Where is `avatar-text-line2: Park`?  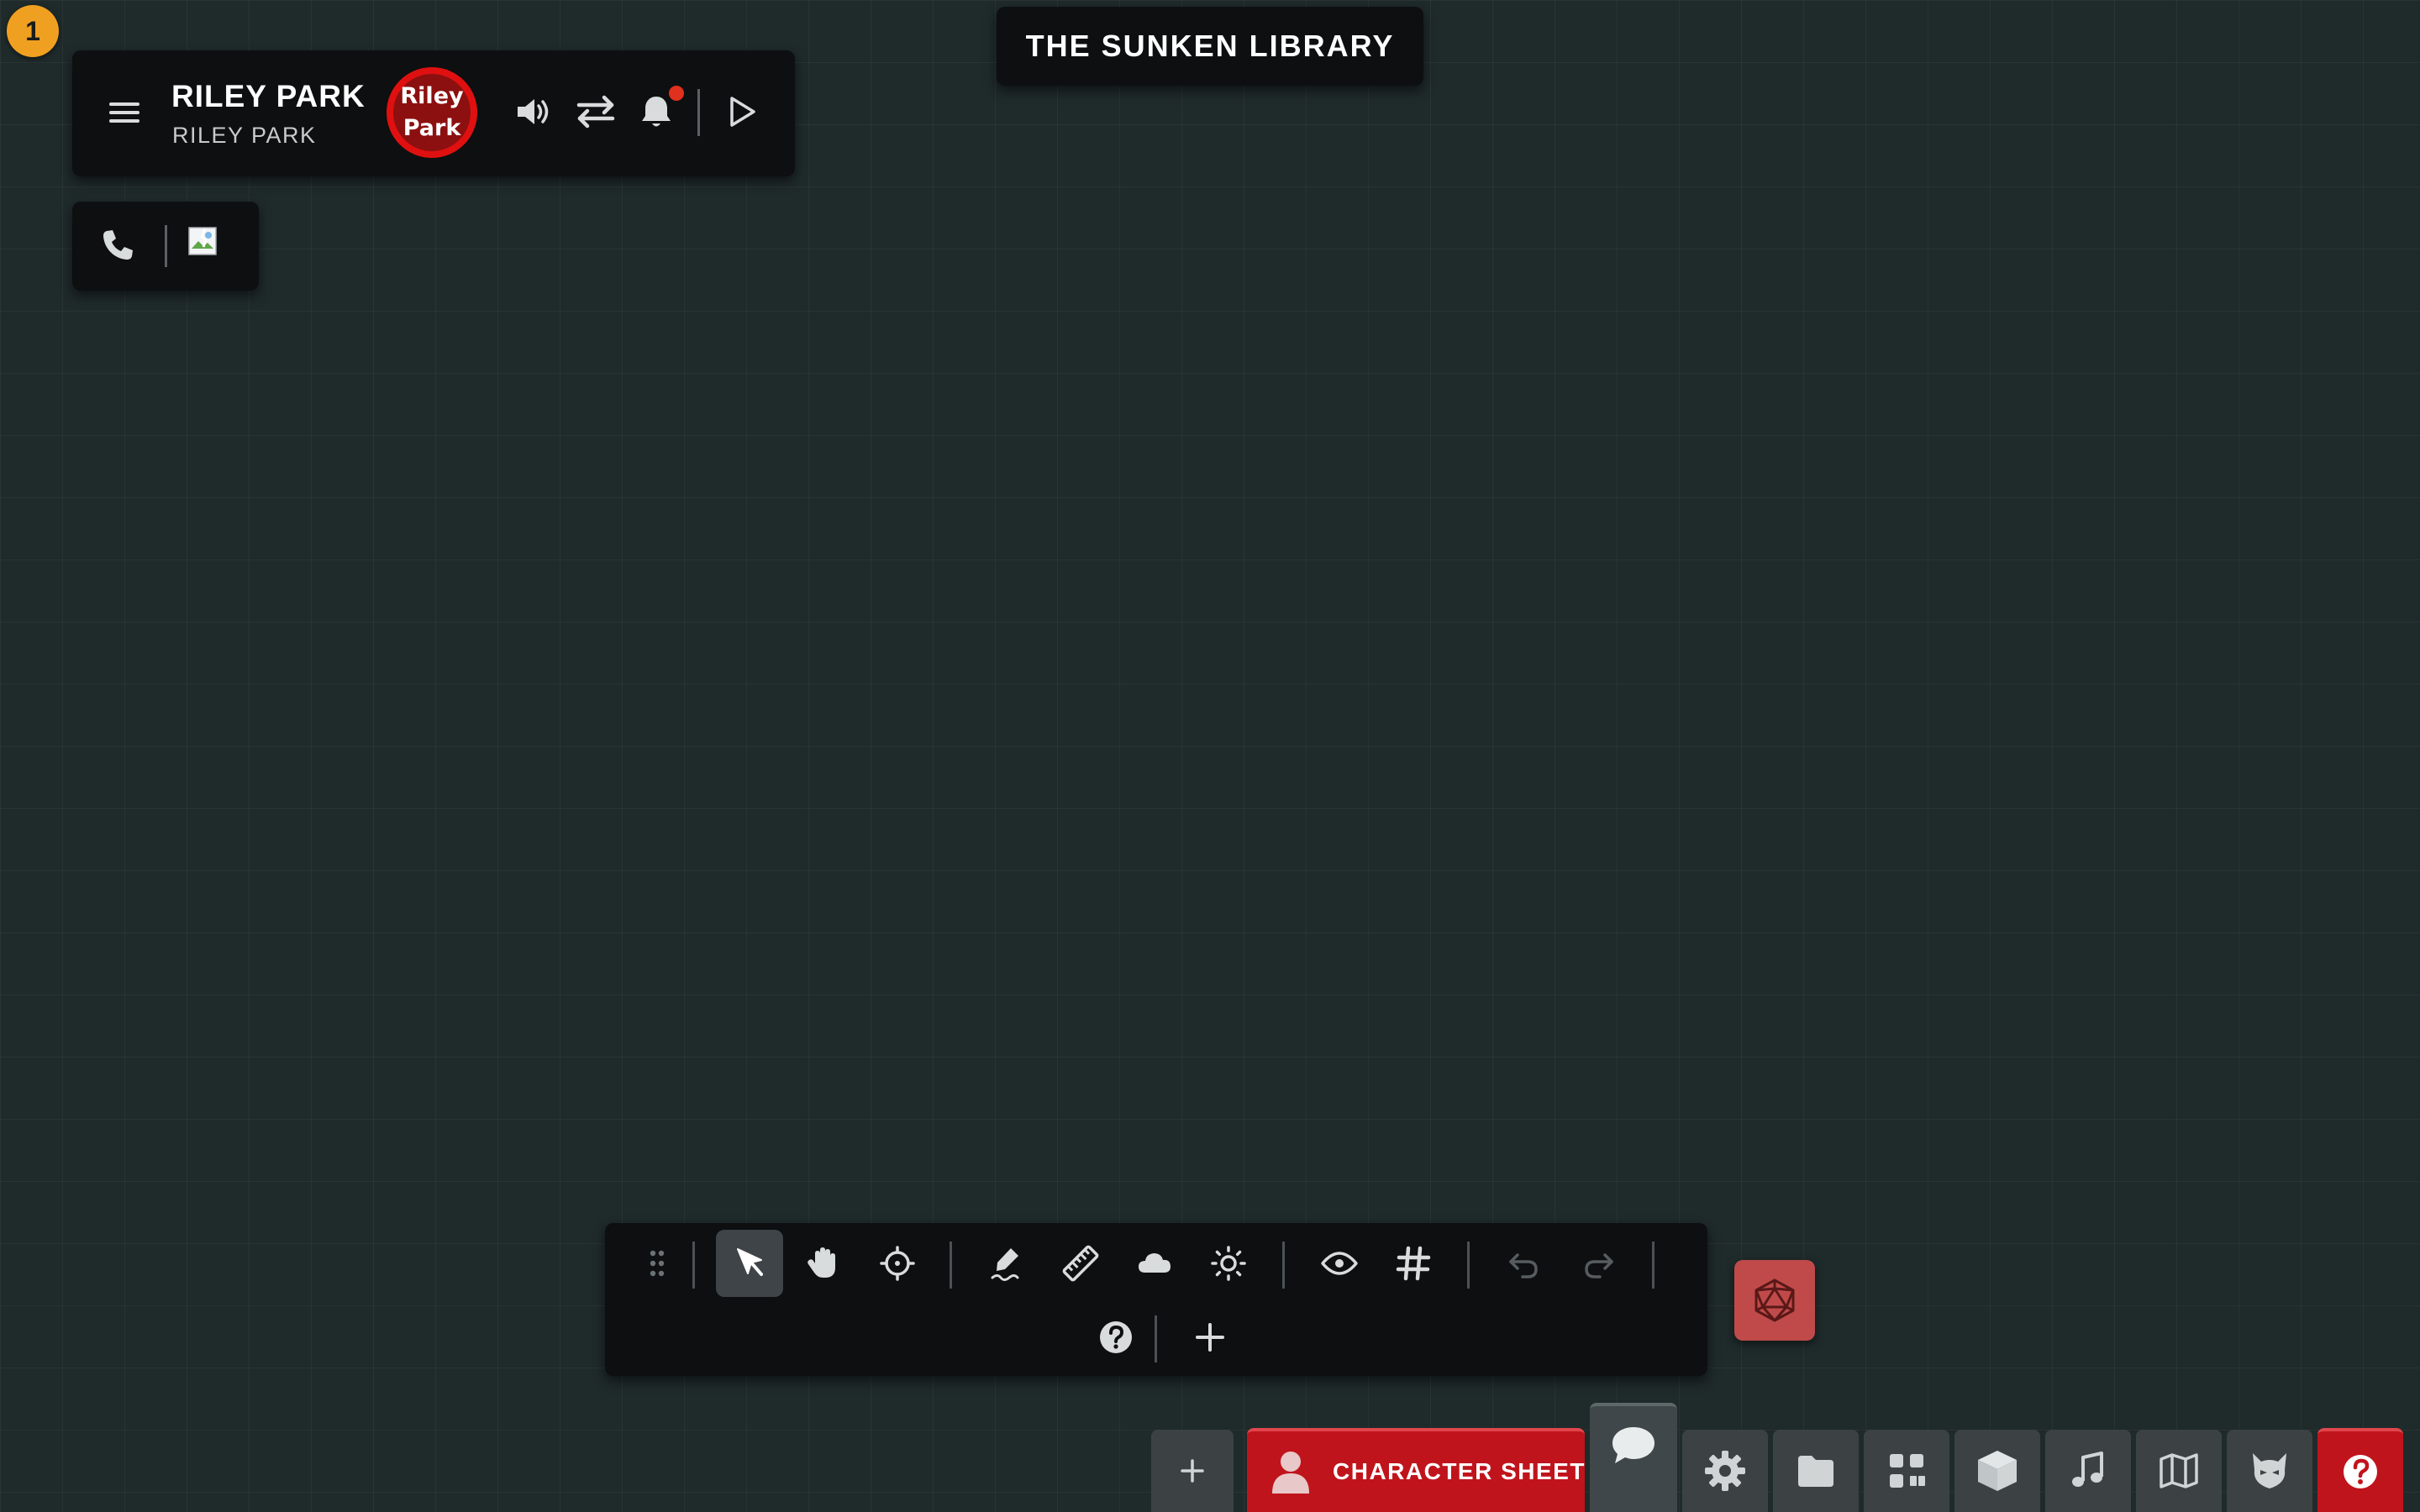
avatar-text-line2: Park is located at coordinates (432, 128).